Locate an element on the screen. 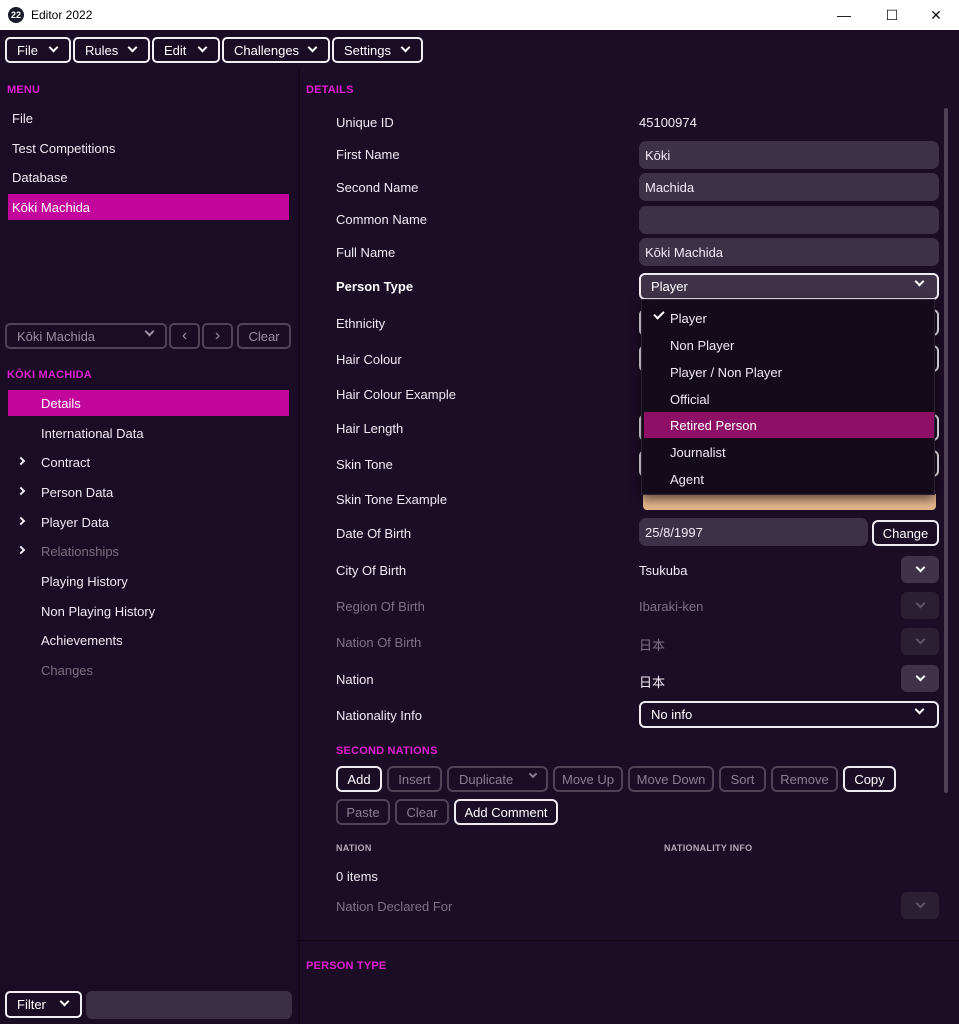 The image size is (959, 1024). sidebar-item-achievements: Achievements is located at coordinates (148, 640).